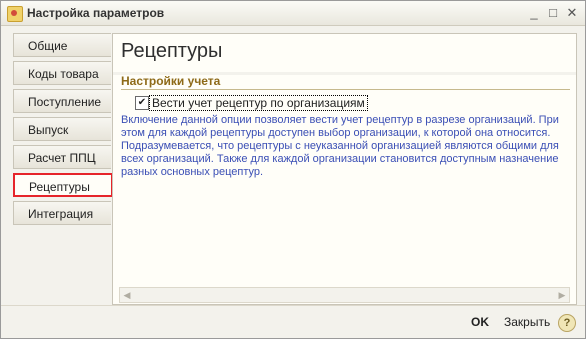 Image resolution: width=586 pixels, height=339 pixels. I want to click on tab-integration: Интеграция, so click(62, 213).